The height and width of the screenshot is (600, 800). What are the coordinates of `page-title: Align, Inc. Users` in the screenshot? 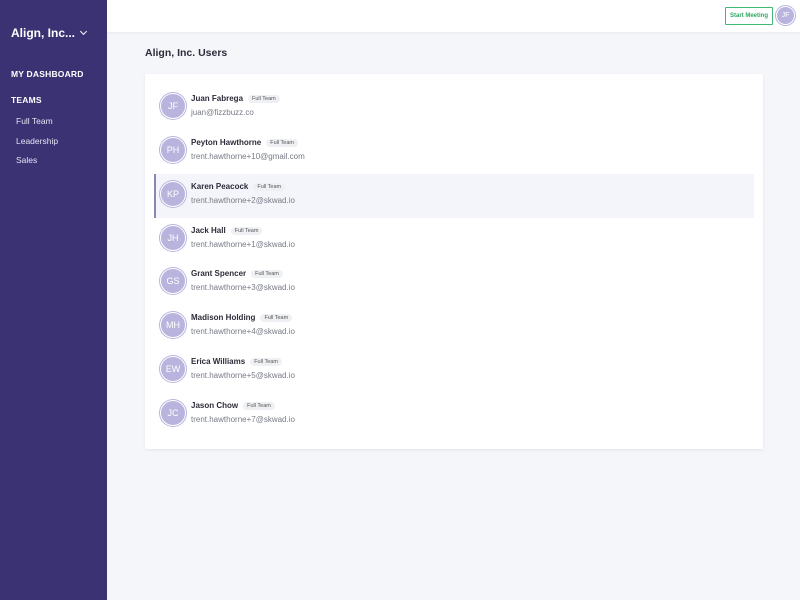 It's located at (186, 53).